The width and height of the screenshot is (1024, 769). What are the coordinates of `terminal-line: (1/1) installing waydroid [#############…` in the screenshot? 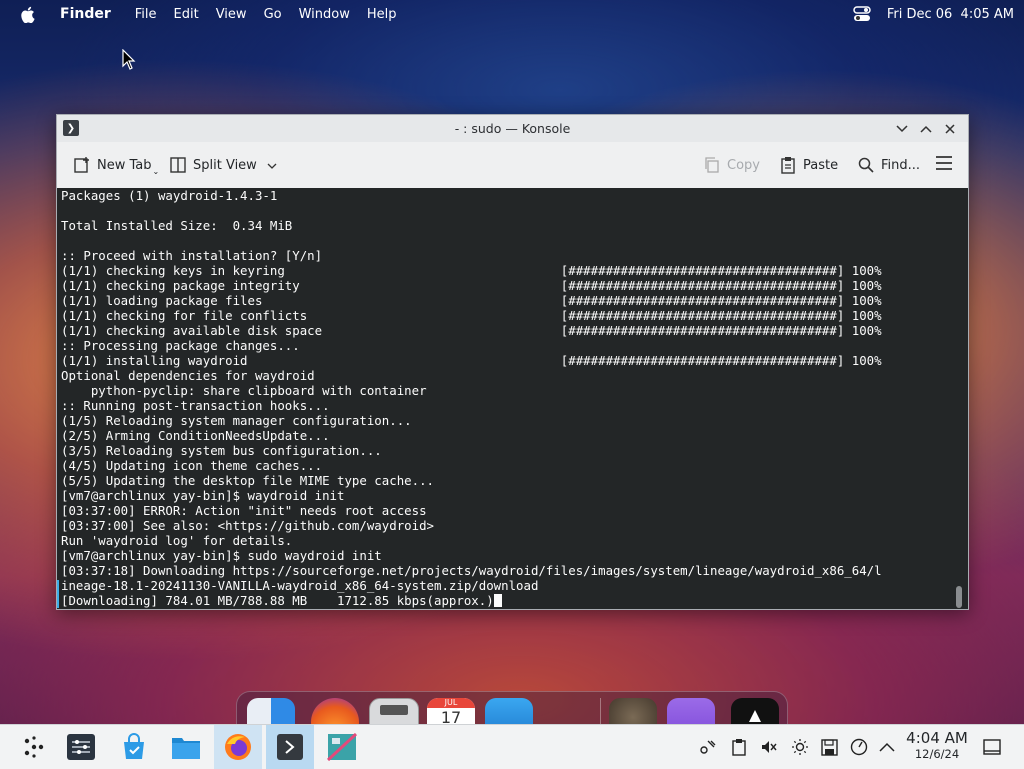 It's located at (471, 360).